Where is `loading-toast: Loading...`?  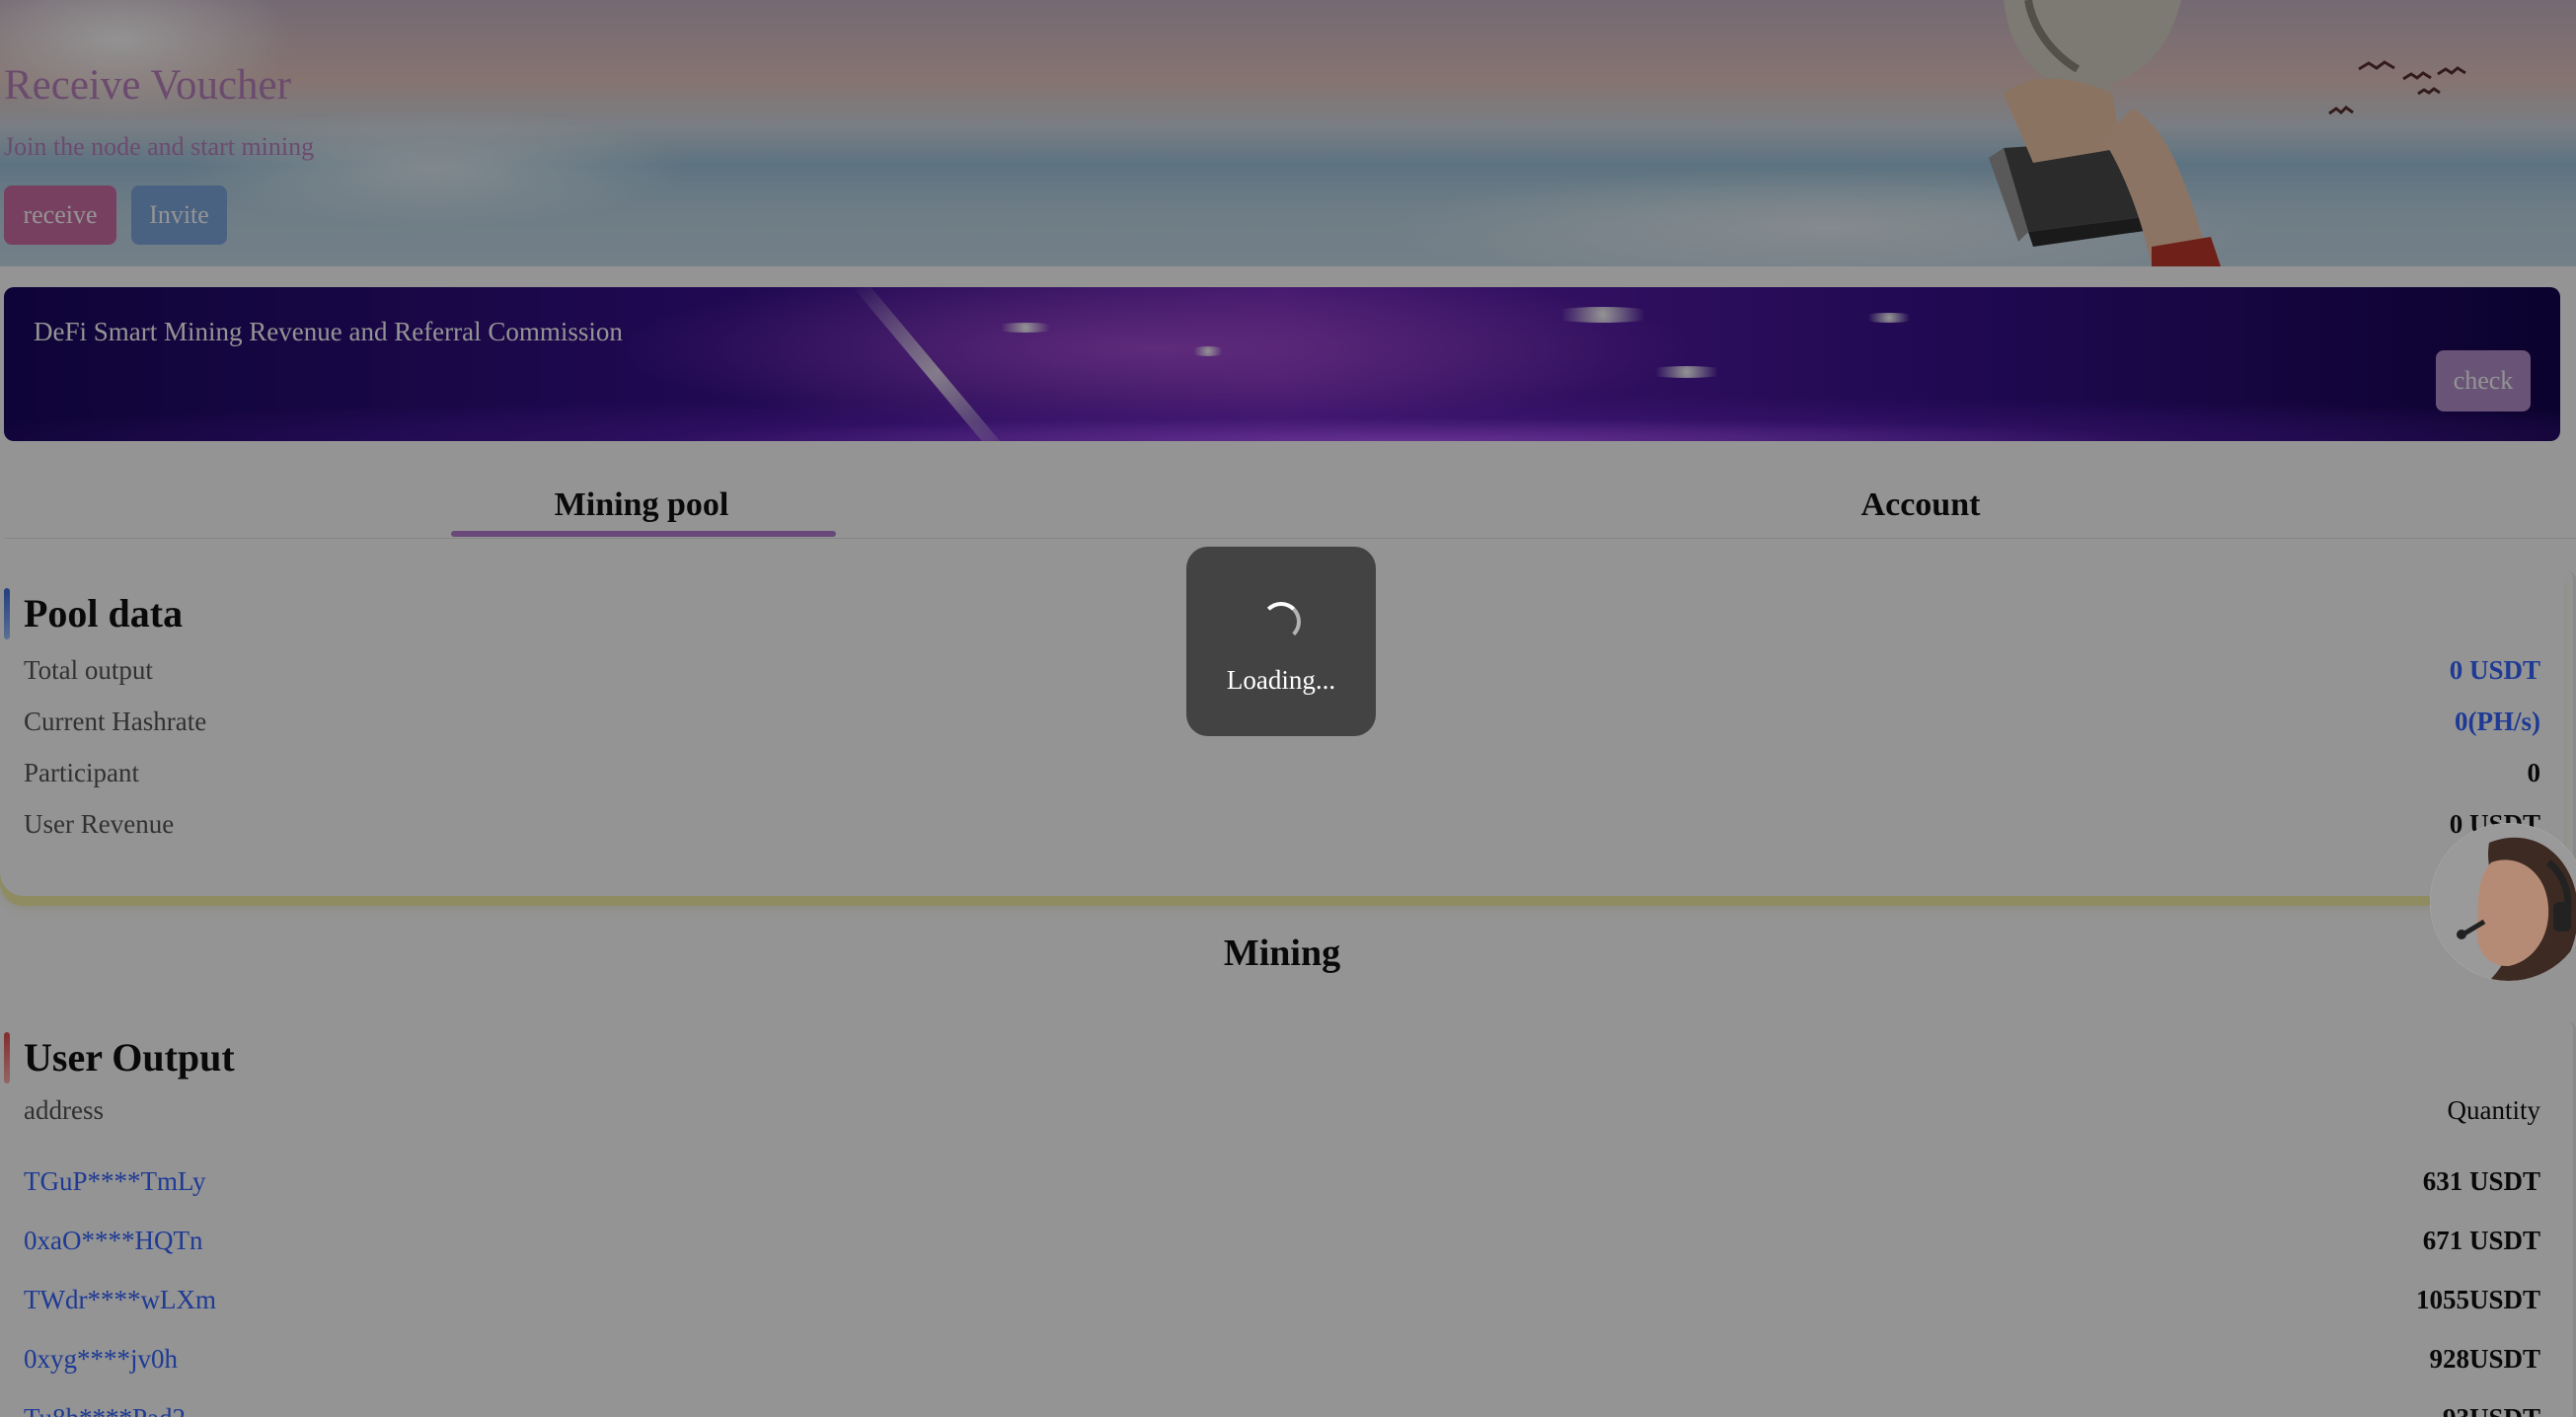
loading-toast: Loading... is located at coordinates (1281, 641).